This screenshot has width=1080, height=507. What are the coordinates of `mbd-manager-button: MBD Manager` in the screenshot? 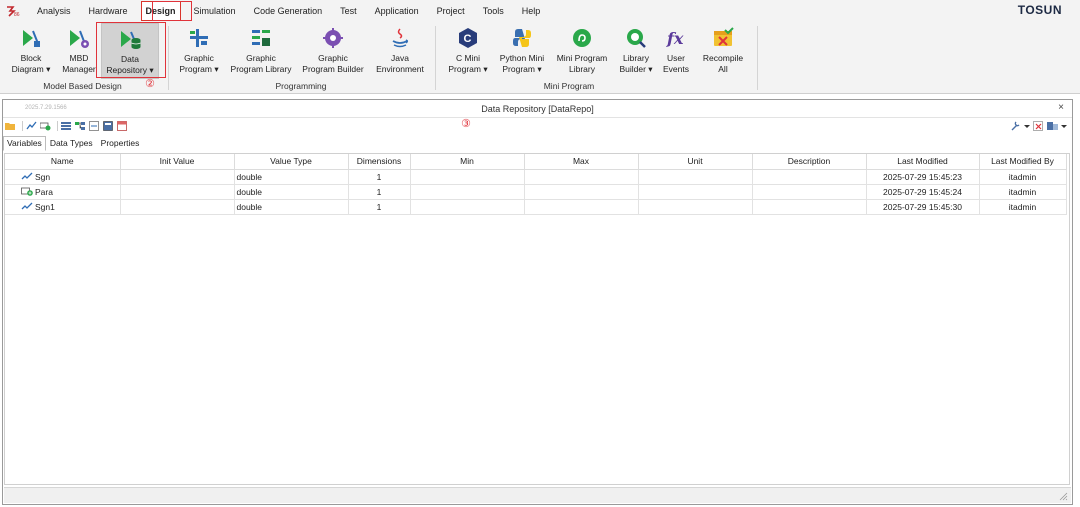 It's located at (79, 50).